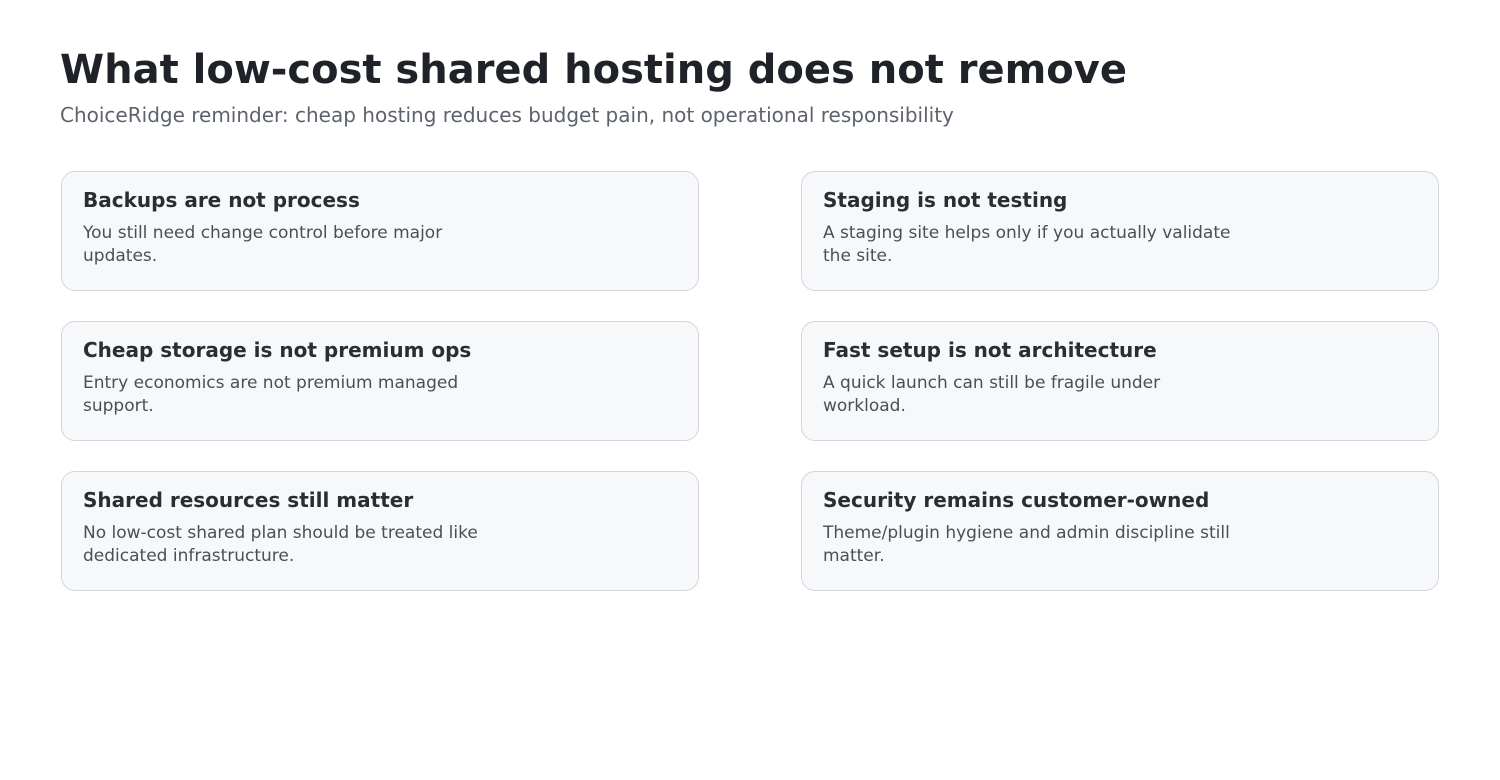 The width and height of the screenshot is (1500, 780). Describe the element at coordinates (277, 350) in the screenshot. I see `card-title: Cheap storage is not premium ops` at that location.